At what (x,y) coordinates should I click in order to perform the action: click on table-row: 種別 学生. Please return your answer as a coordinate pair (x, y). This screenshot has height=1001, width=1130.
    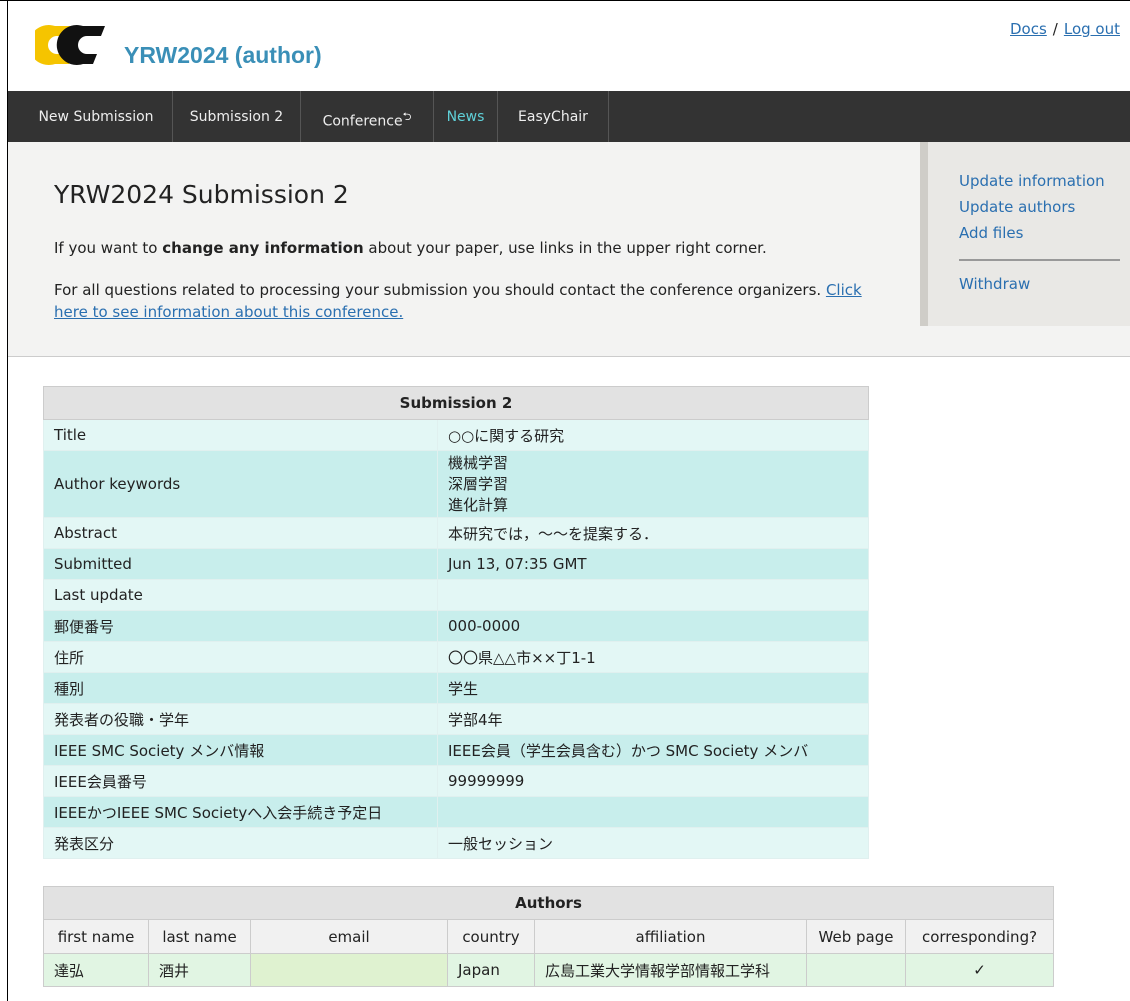
    Looking at the image, I should click on (456, 688).